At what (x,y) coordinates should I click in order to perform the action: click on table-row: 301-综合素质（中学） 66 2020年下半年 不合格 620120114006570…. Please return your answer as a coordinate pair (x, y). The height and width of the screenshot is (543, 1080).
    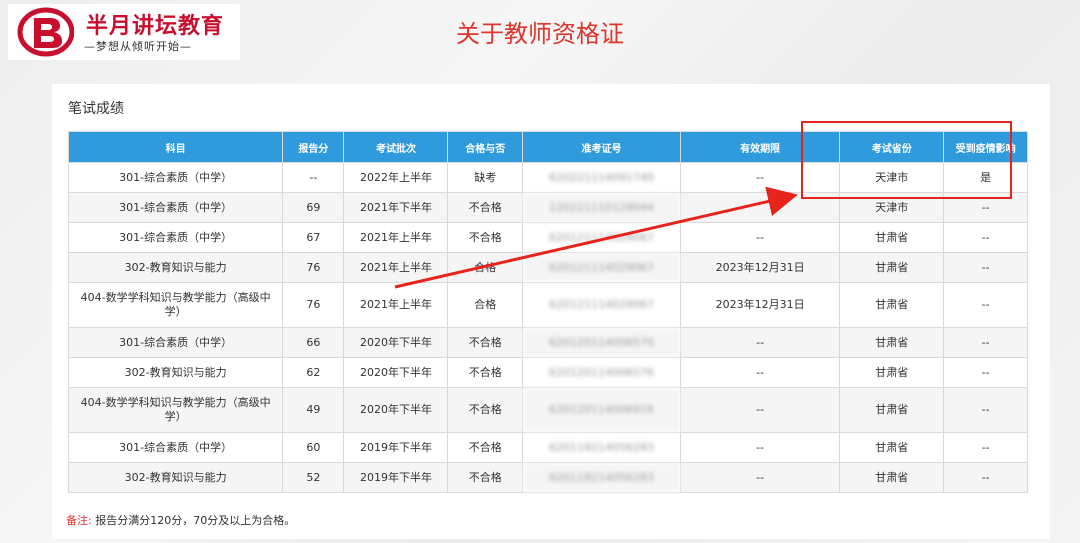
    Looking at the image, I should click on (547, 342).